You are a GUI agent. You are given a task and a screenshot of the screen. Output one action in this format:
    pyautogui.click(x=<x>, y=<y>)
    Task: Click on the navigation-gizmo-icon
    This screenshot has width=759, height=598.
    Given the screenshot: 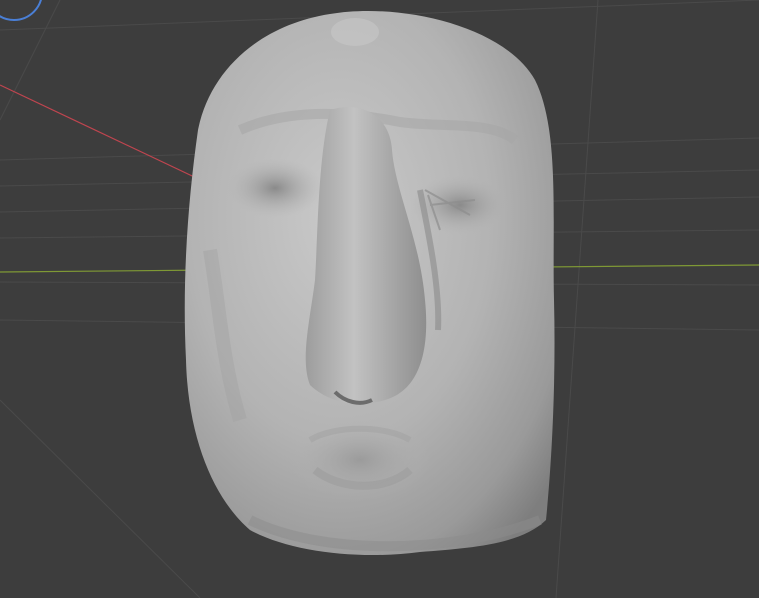 What is the action you would take?
    pyautogui.click(x=21, y=10)
    